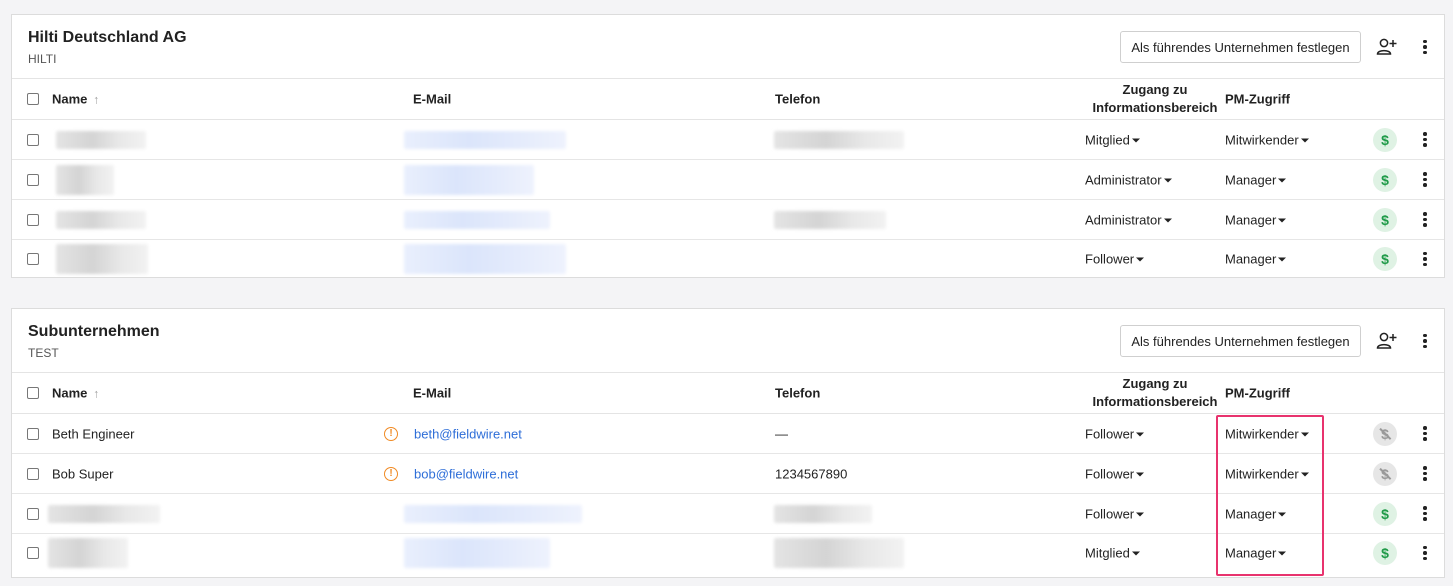 This screenshot has height=586, width=1453. I want to click on member-email-link: bob@fieldwire.net, so click(466, 473).